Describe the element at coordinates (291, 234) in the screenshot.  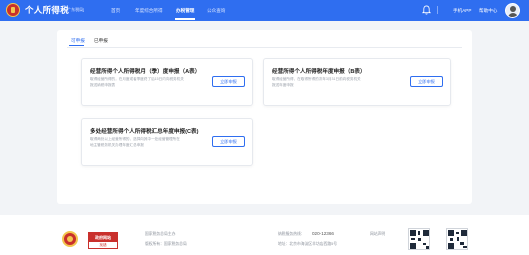
I see `footer-hotline-label: 纳税服务热线：` at that location.